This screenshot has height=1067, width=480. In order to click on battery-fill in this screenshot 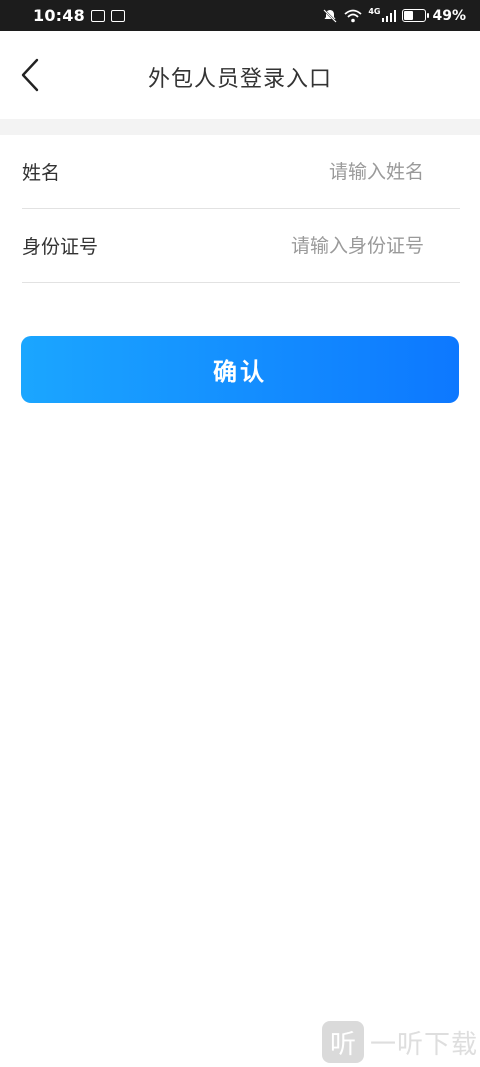, I will do `click(409, 15)`.